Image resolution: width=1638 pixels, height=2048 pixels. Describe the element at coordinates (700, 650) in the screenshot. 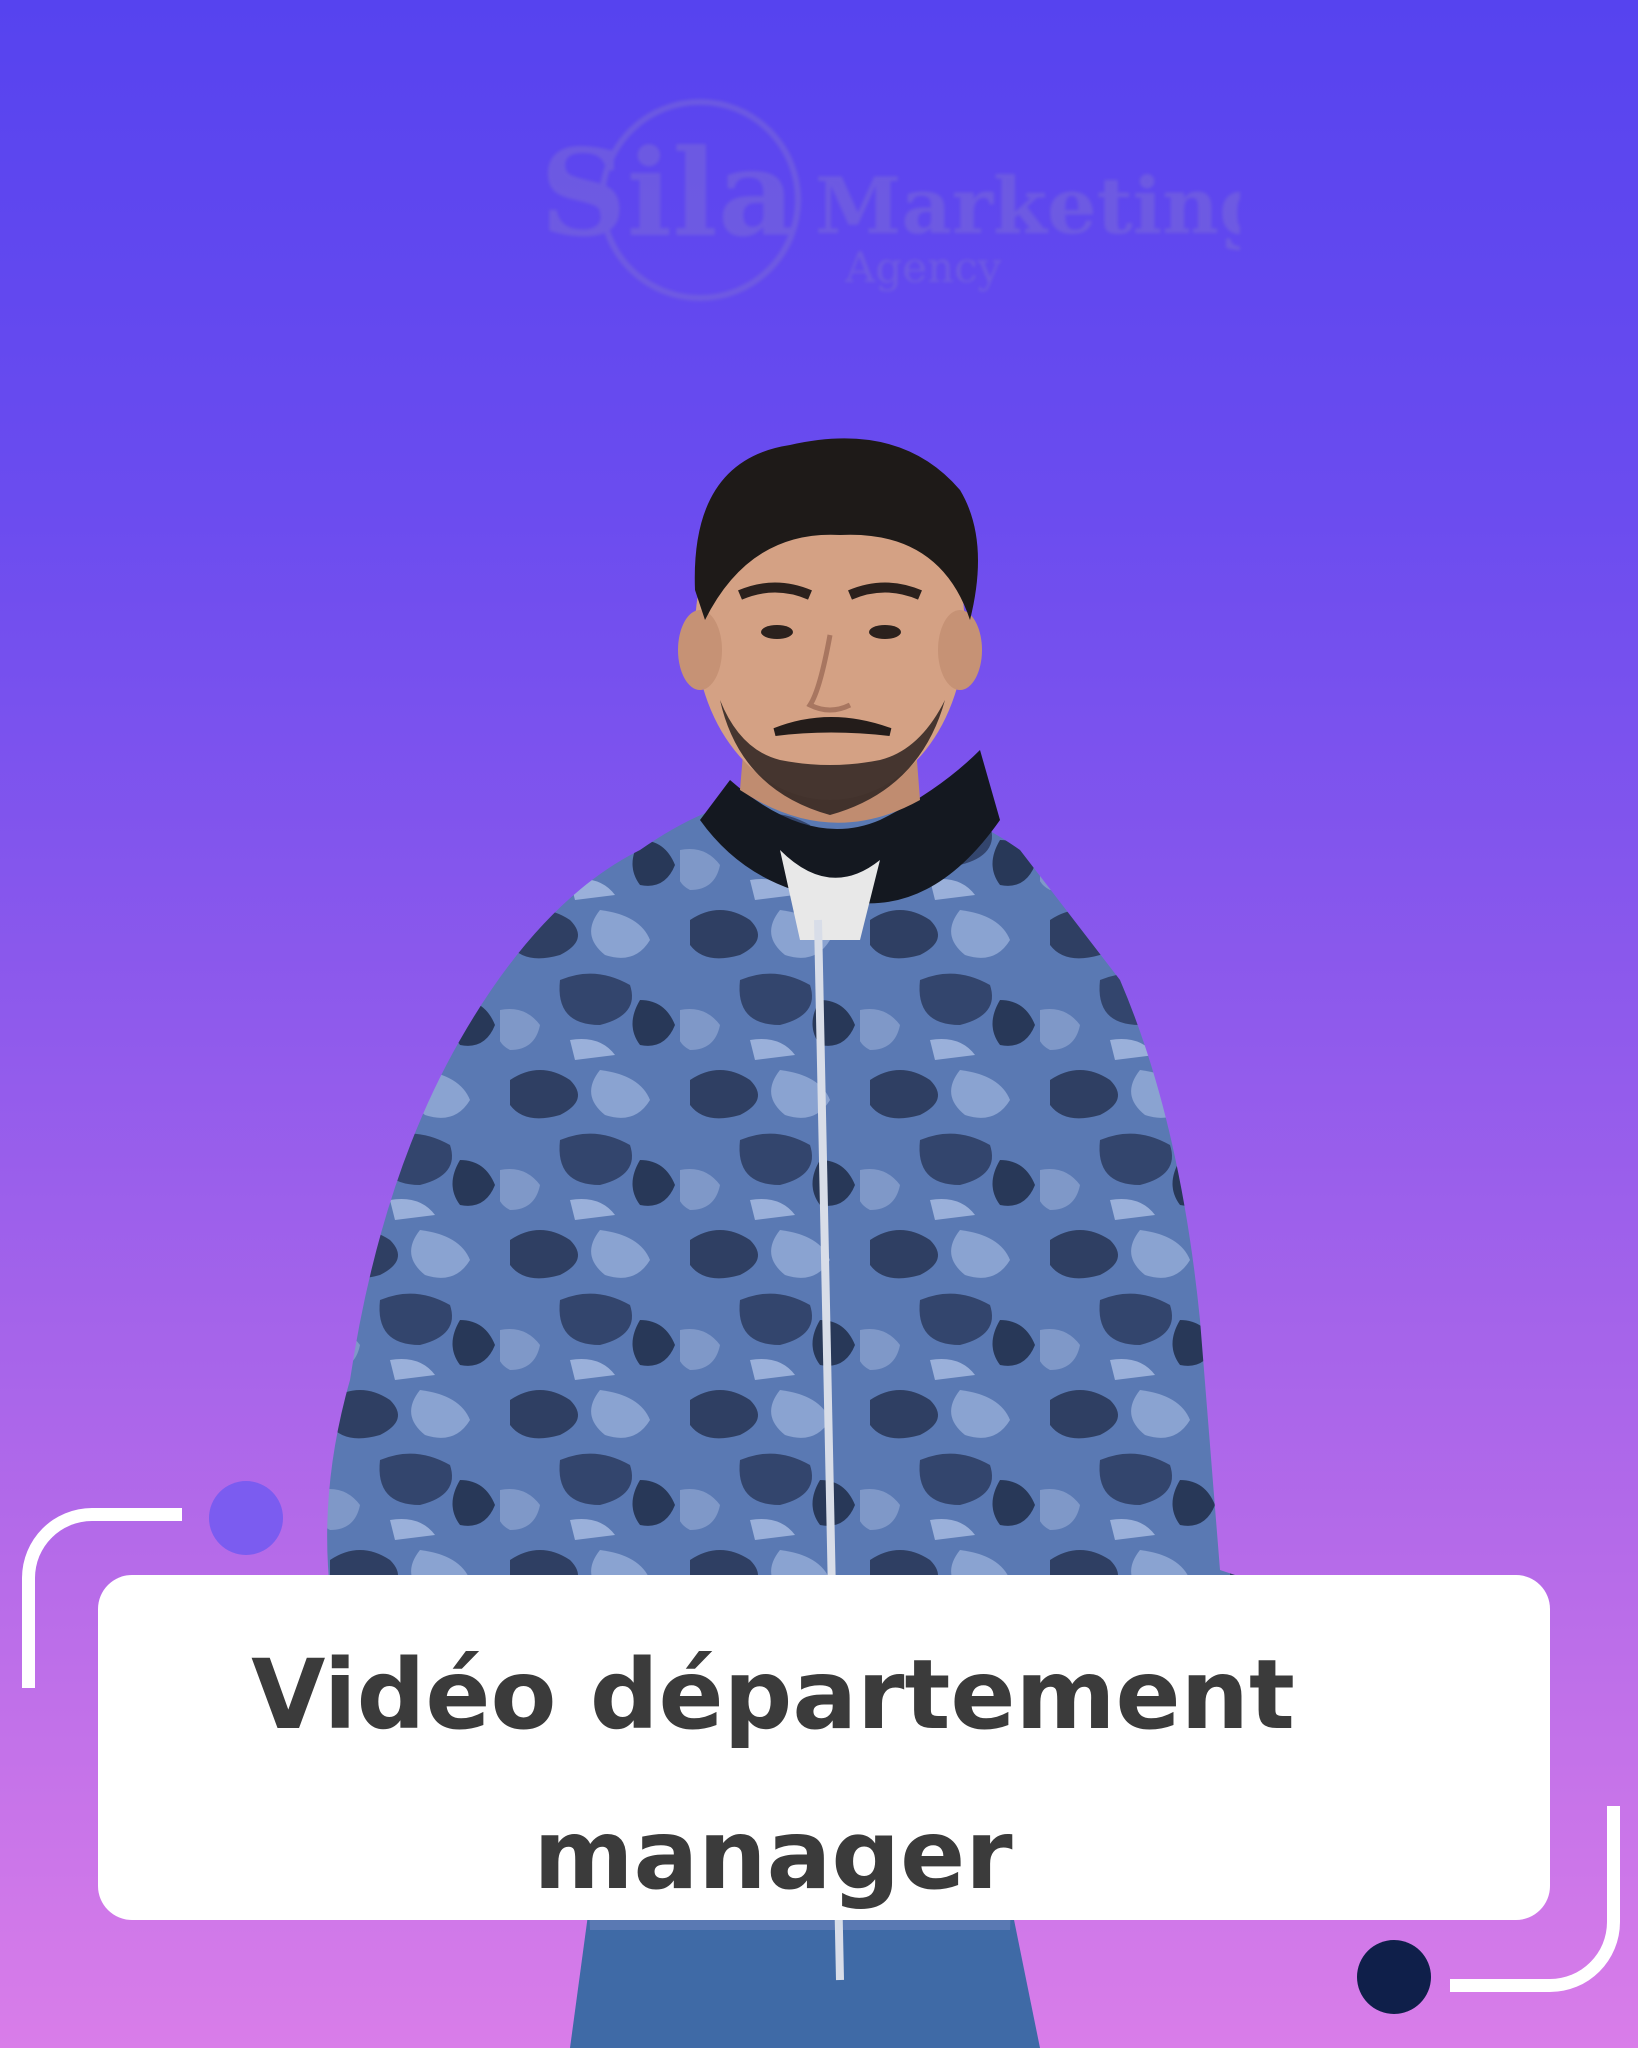

I see `ear-left` at that location.